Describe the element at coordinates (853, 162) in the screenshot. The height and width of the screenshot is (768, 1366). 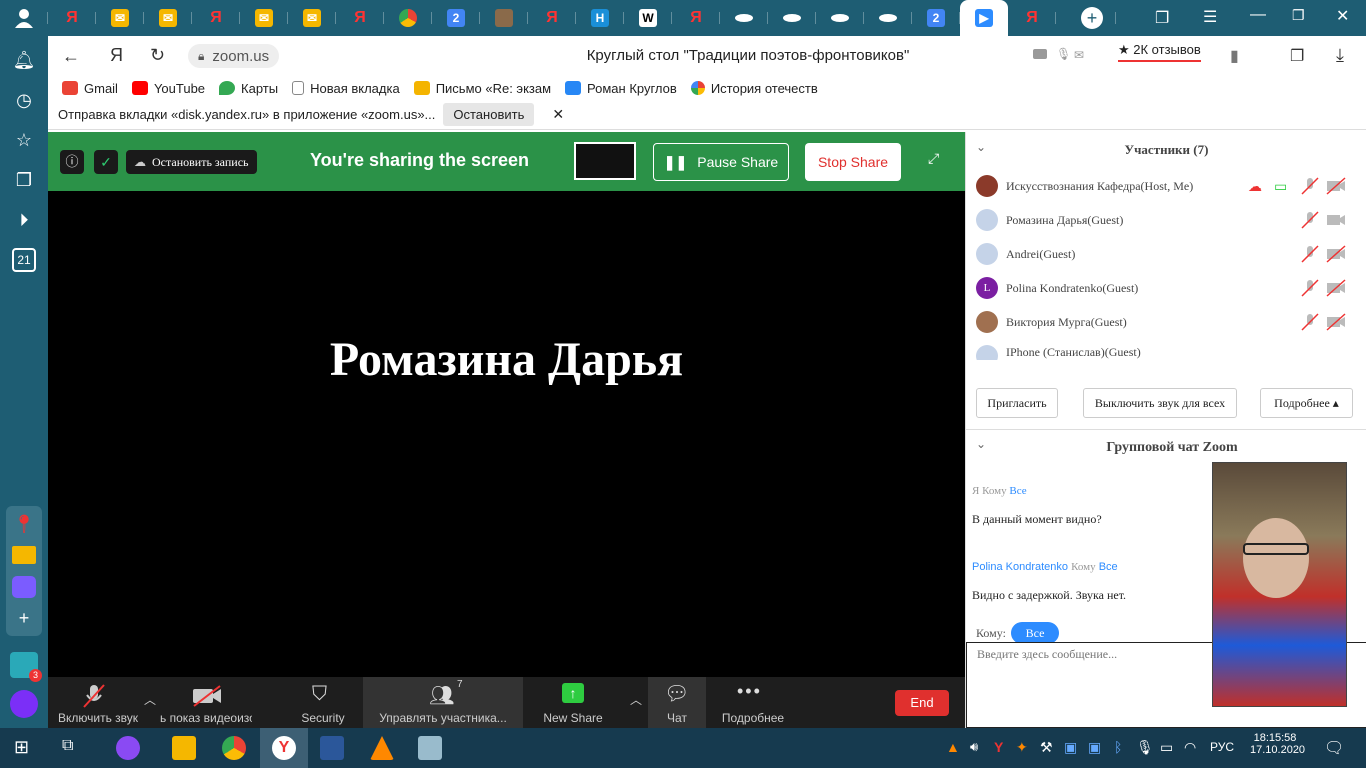
I see `stop-share-button: Stop Share` at that location.